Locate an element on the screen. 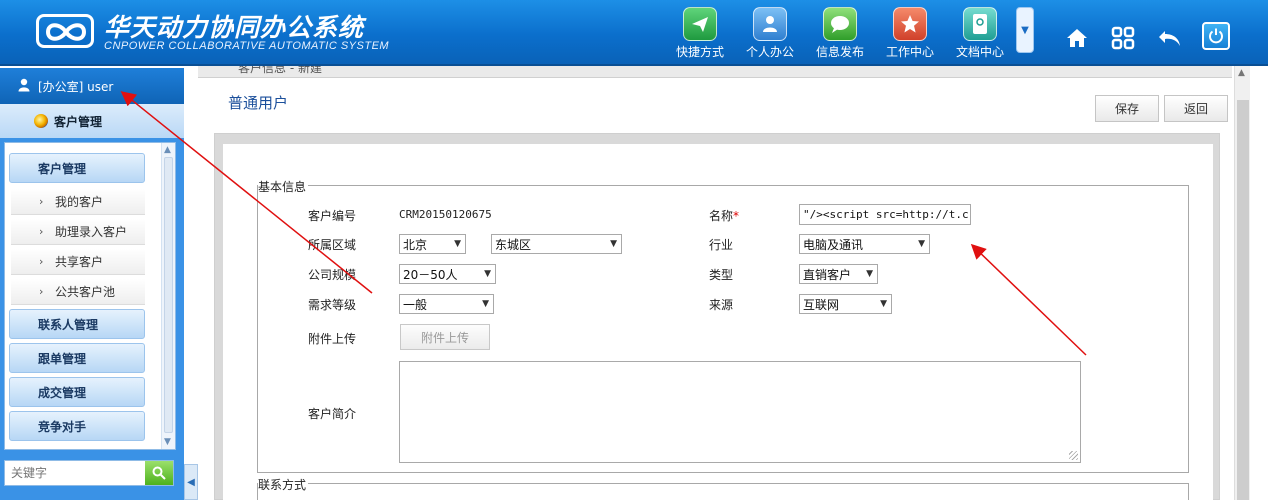 Image resolution: width=1268 pixels, height=500 pixels. select-value: 一般 is located at coordinates (415, 304).